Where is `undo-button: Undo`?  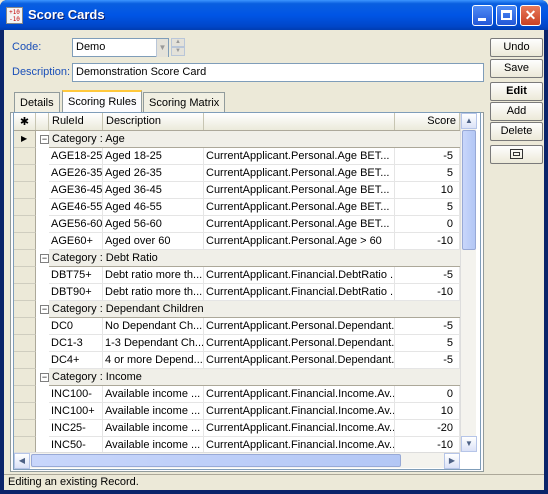
undo-button: Undo is located at coordinates (516, 47).